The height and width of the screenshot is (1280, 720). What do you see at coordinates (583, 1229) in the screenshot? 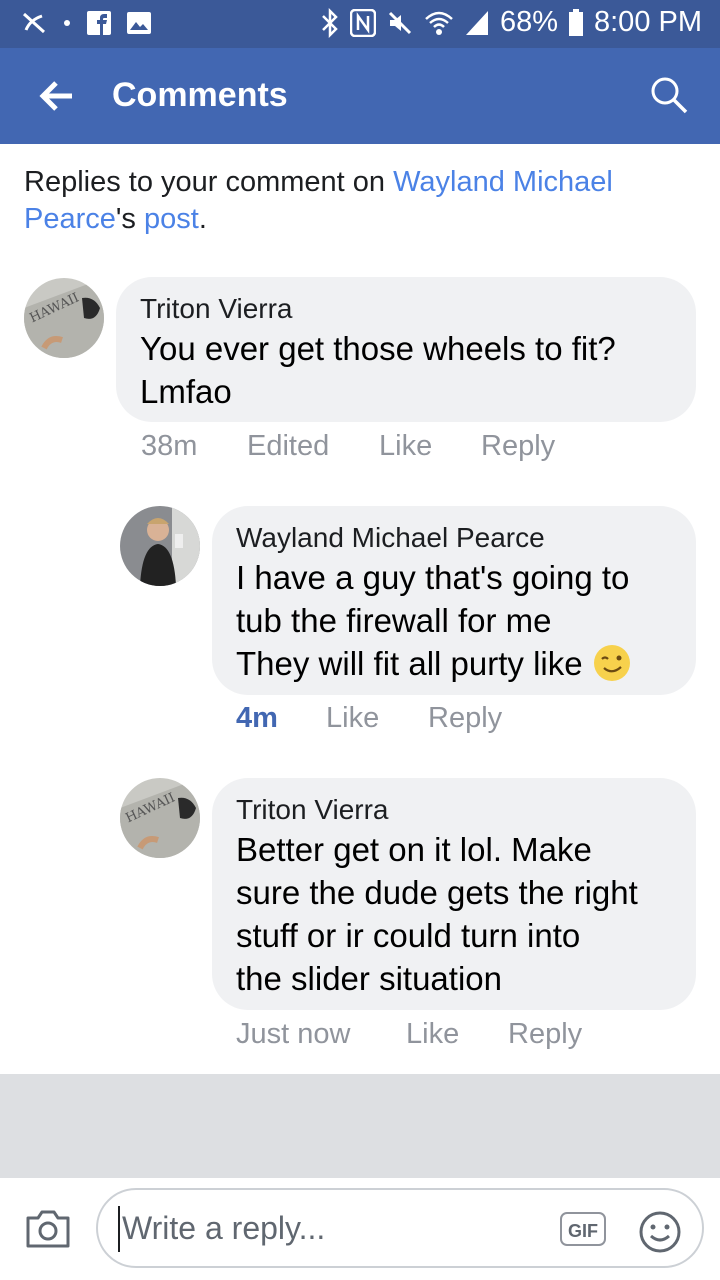
I see `gif-button: GIF` at bounding box center [583, 1229].